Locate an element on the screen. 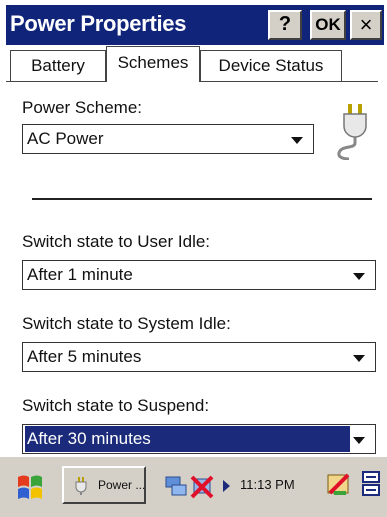 This screenshot has width=387, height=517. input-panel-icon is located at coordinates (372, 484).